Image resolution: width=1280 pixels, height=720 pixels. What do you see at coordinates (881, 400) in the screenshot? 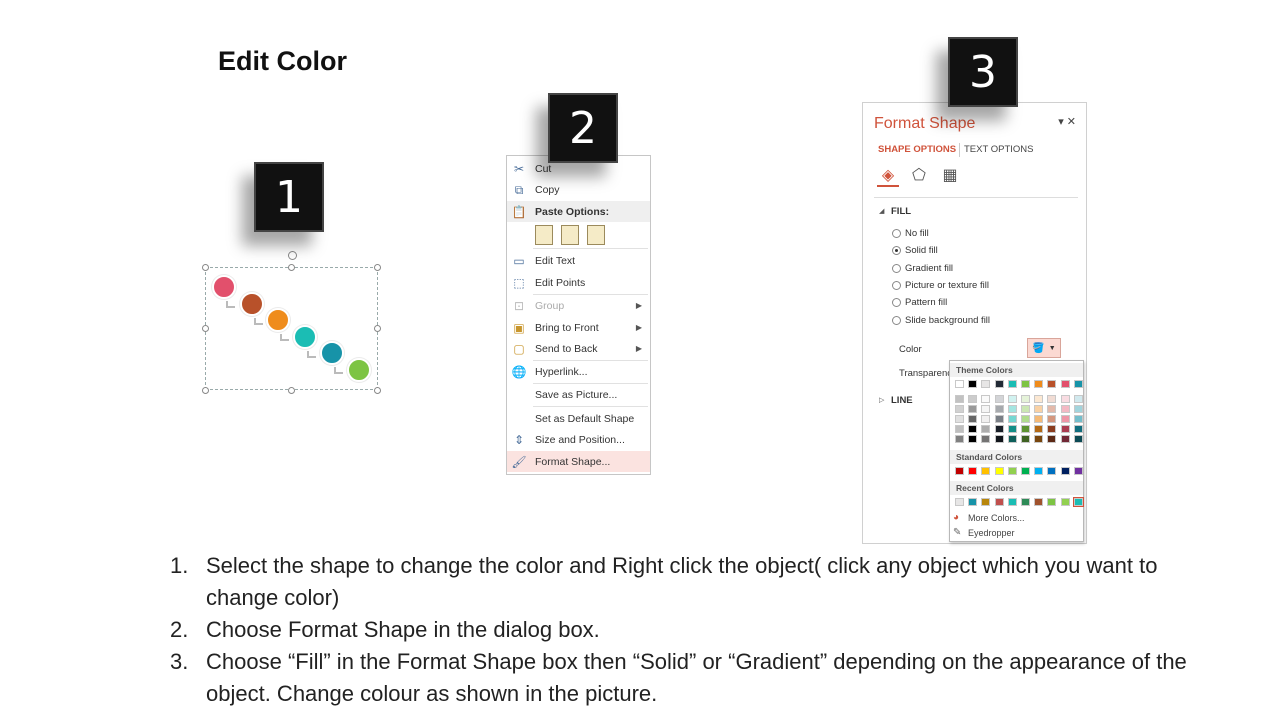
I see `expand-triangle-icon: ▷` at bounding box center [881, 400].